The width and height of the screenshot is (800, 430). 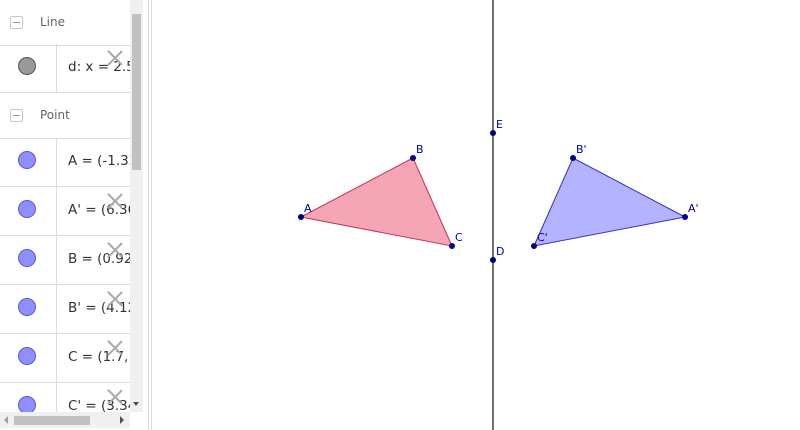 What do you see at coordinates (499, 124) in the screenshot?
I see `label-E: E` at bounding box center [499, 124].